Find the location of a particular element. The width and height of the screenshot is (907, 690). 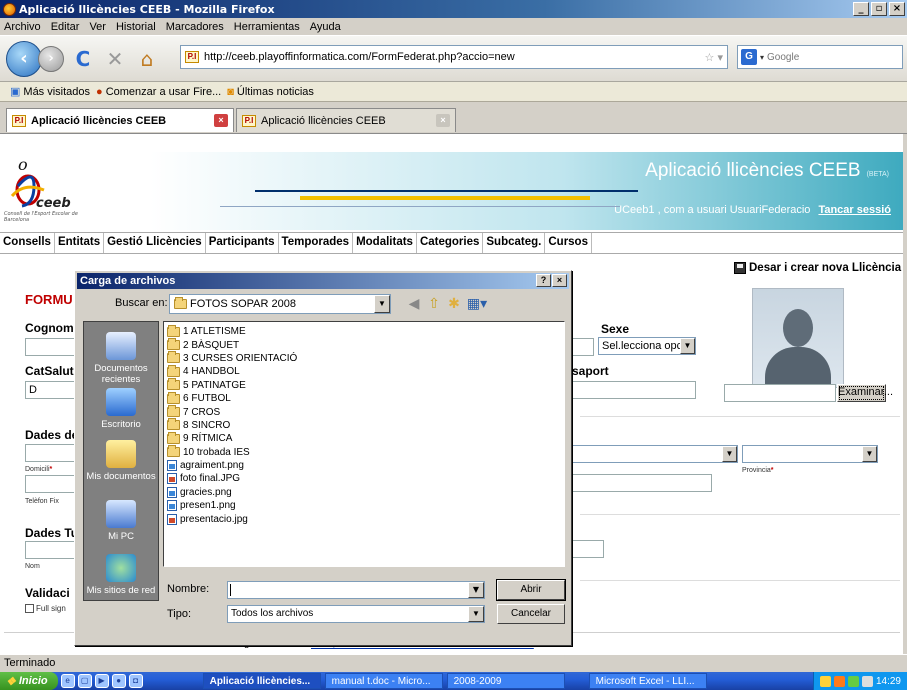

place-desktop: Escritorio is located at coordinates (121, 409).